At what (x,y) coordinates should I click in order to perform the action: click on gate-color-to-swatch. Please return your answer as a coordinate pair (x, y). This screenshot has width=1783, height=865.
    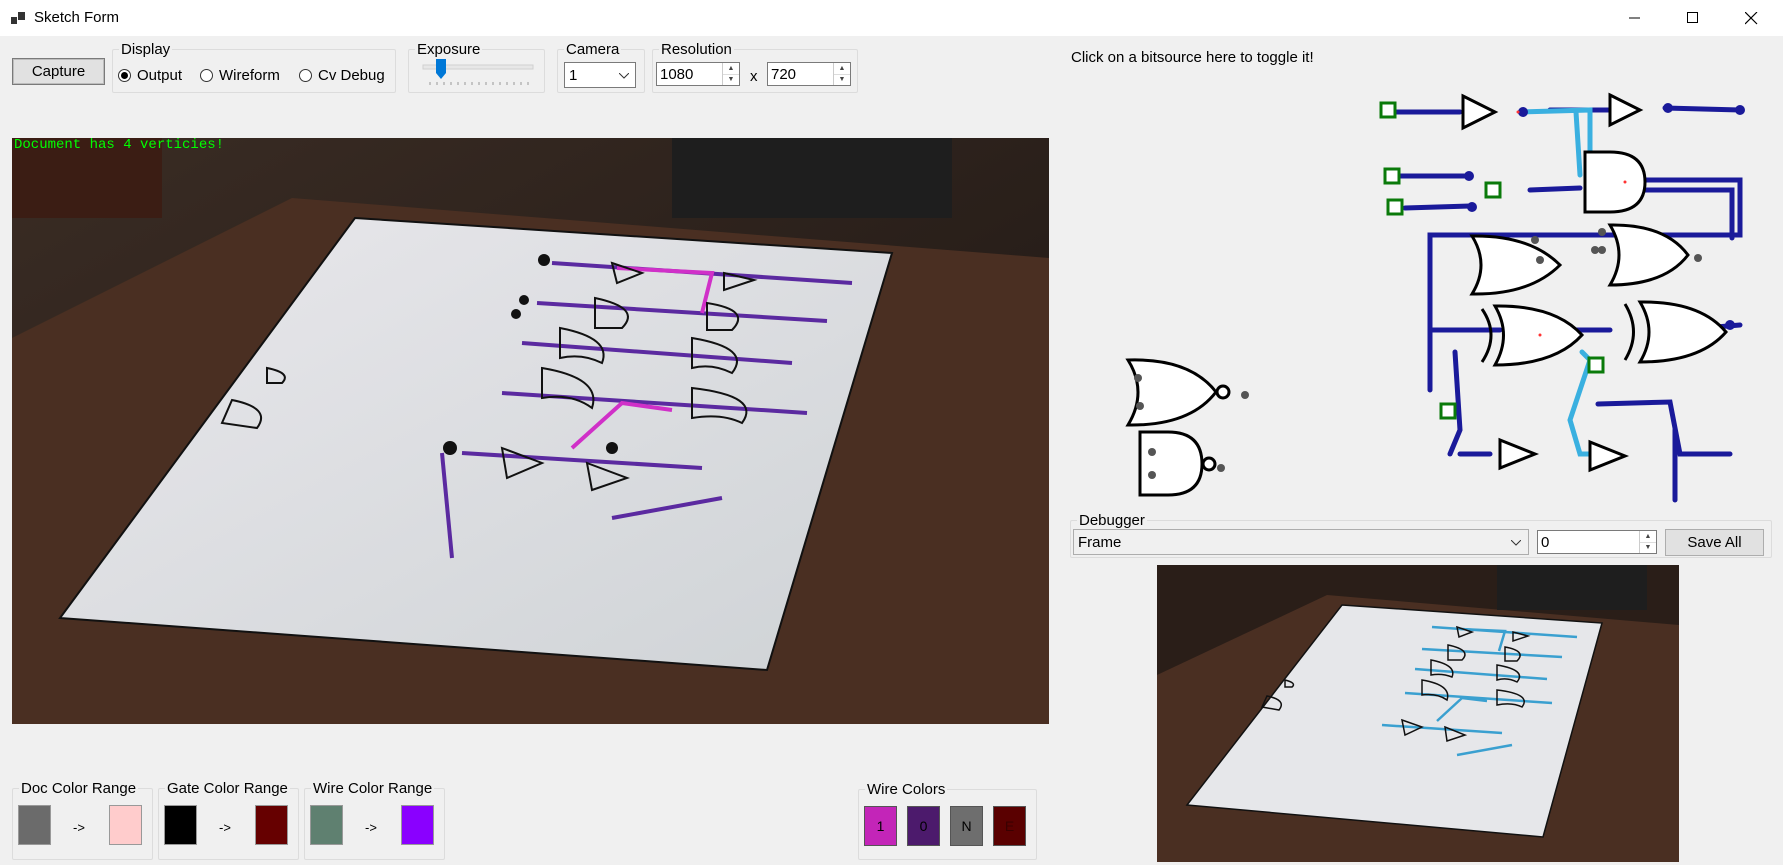
    Looking at the image, I should click on (271, 825).